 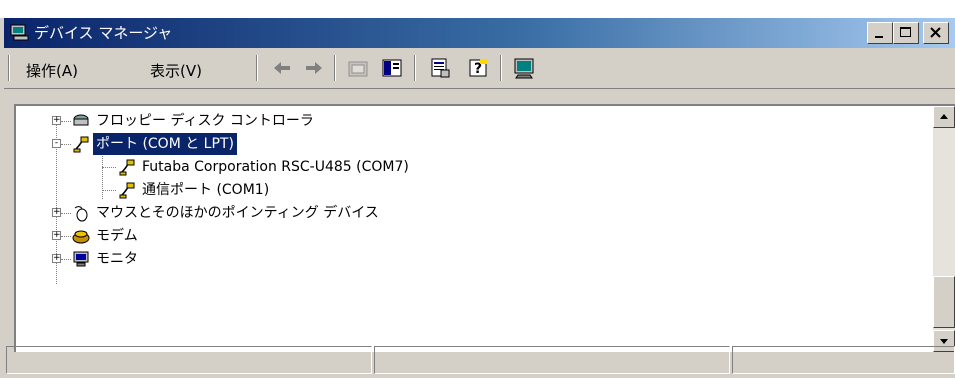 What do you see at coordinates (944, 229) in the screenshot?
I see `vertical-scrollbar` at bounding box center [944, 229].